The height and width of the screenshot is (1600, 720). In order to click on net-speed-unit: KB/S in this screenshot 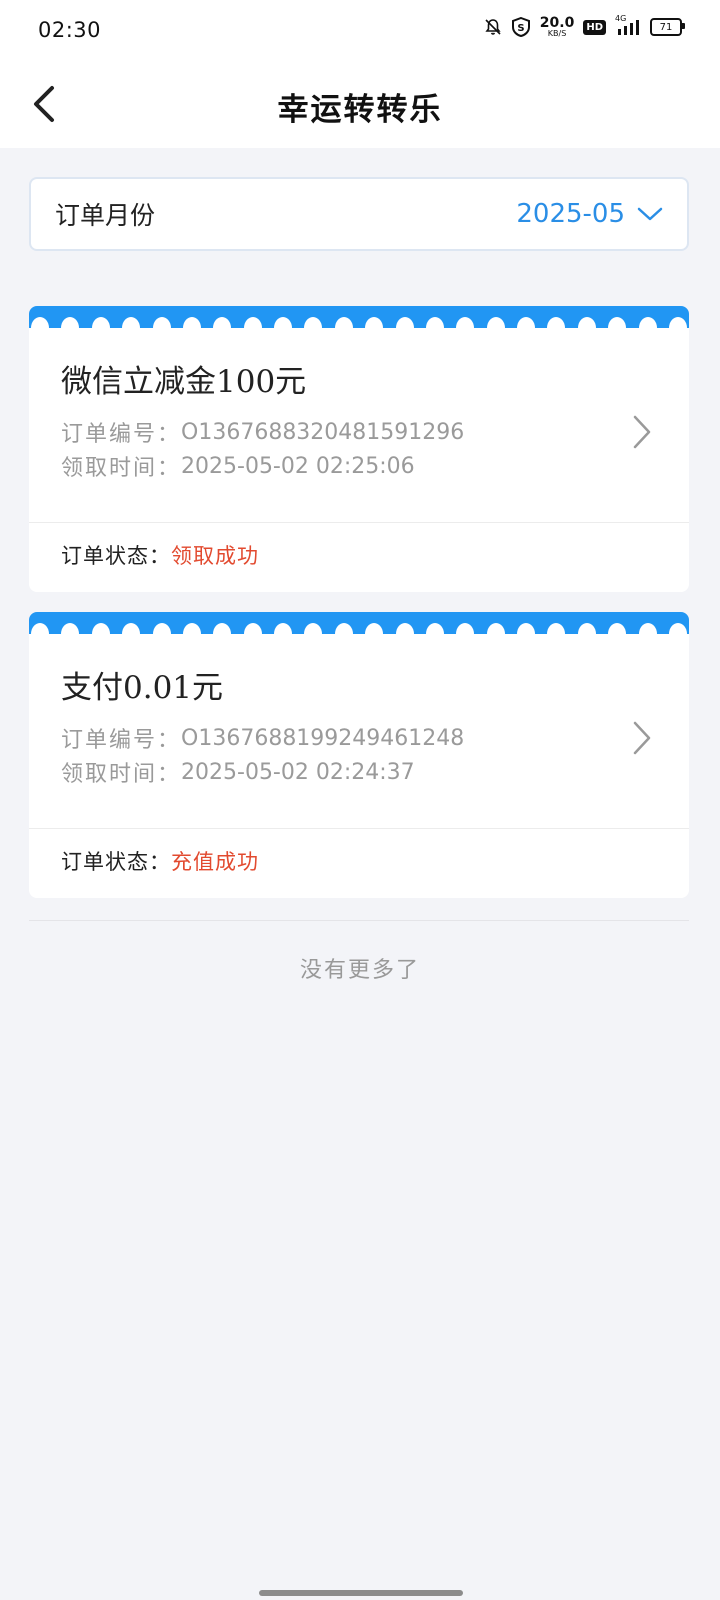, I will do `click(557, 33)`.